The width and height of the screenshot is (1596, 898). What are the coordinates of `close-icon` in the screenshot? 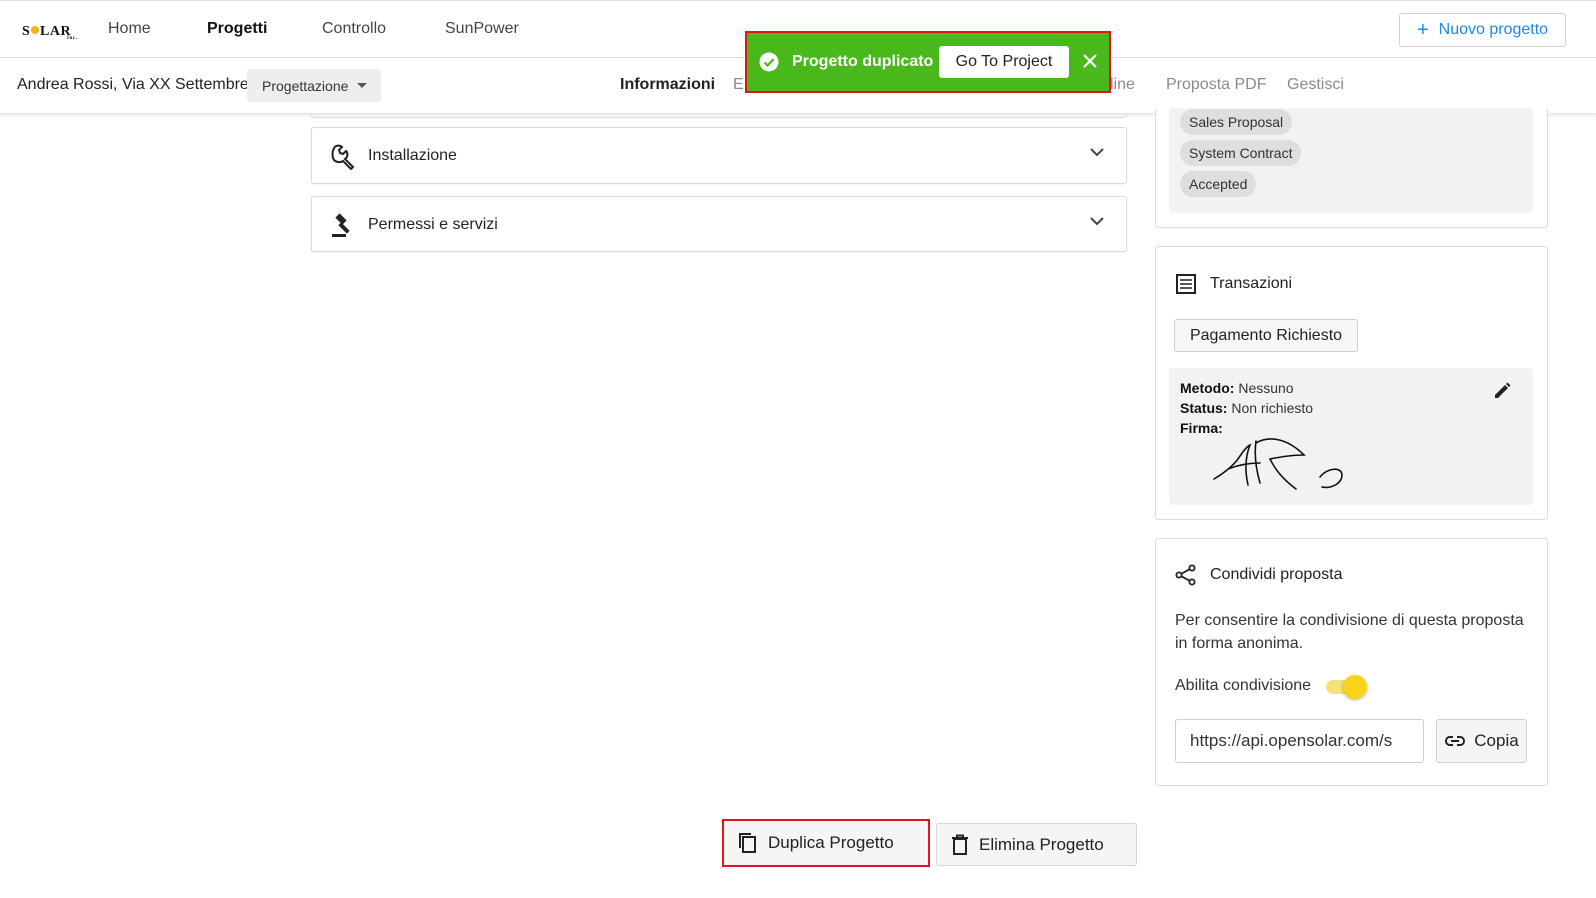 It's located at (1090, 61).